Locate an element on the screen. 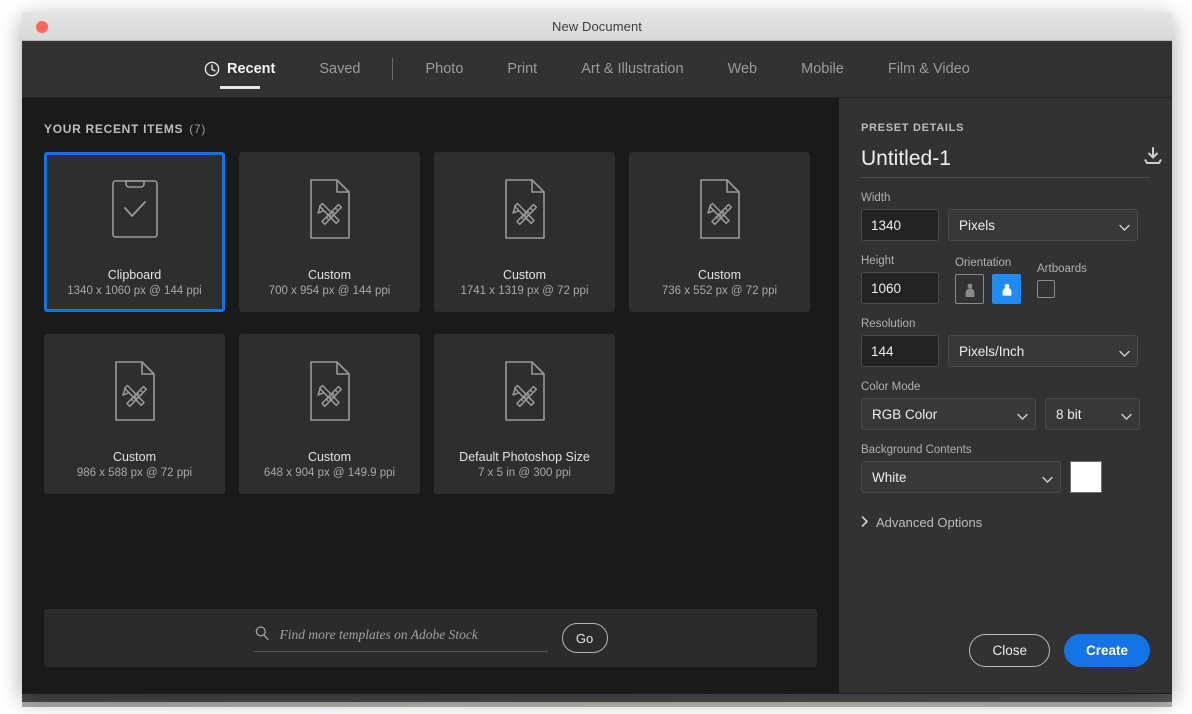 The height and width of the screenshot is (714, 1192). window-titlebar: New Document is located at coordinates (597, 26).